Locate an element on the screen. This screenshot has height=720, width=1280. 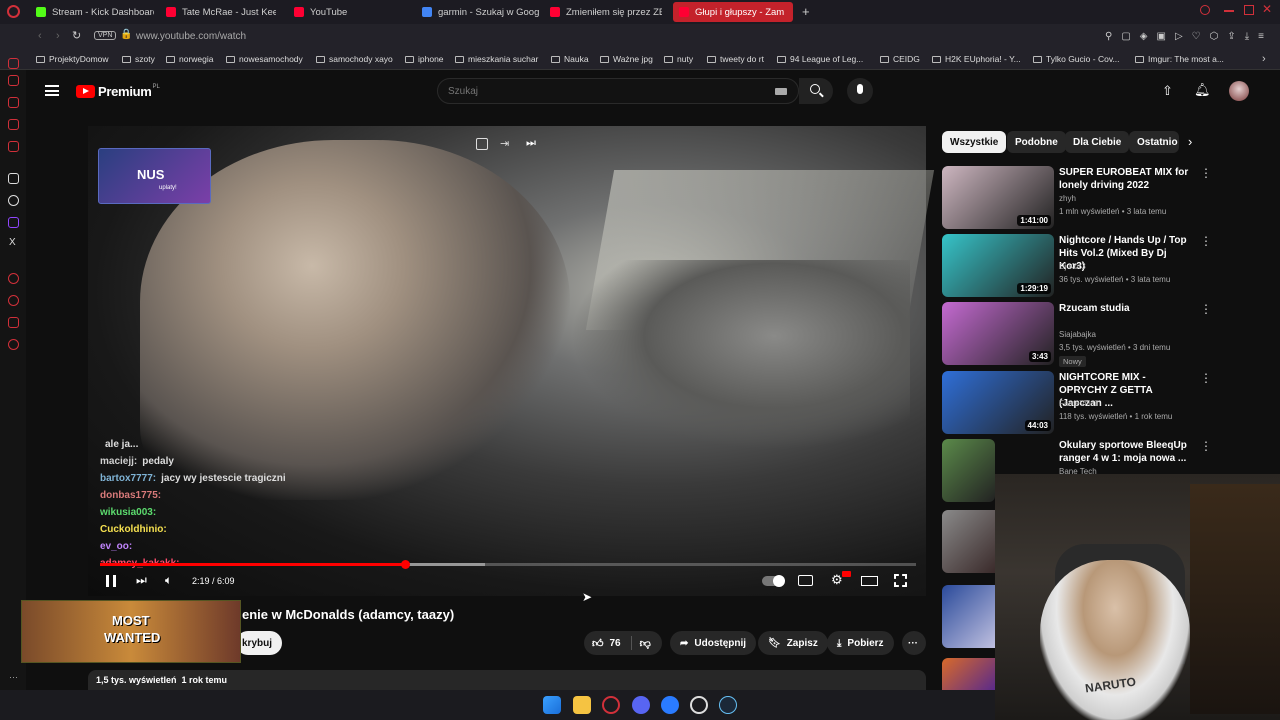
recommendation-thumbnail: 1:41:00 is located at coordinates (998, 197).